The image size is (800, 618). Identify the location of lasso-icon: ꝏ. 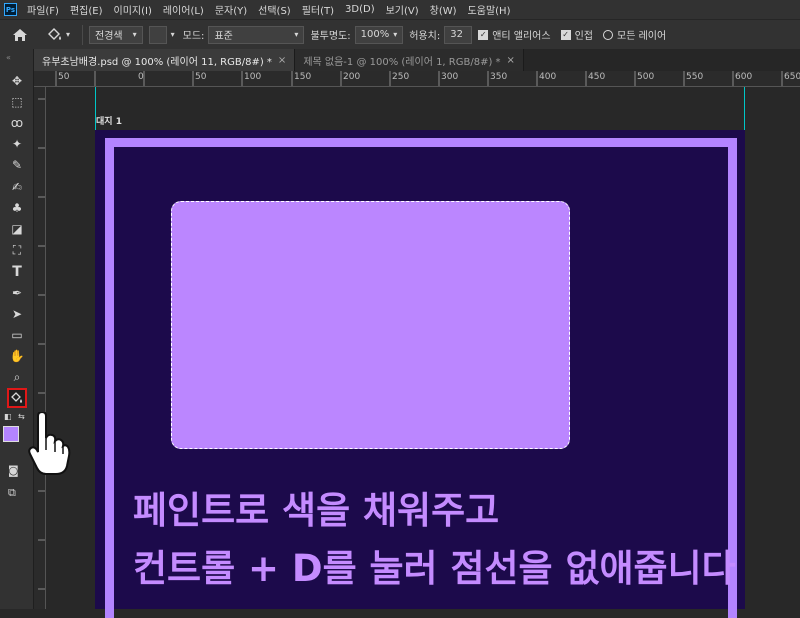
(17, 123).